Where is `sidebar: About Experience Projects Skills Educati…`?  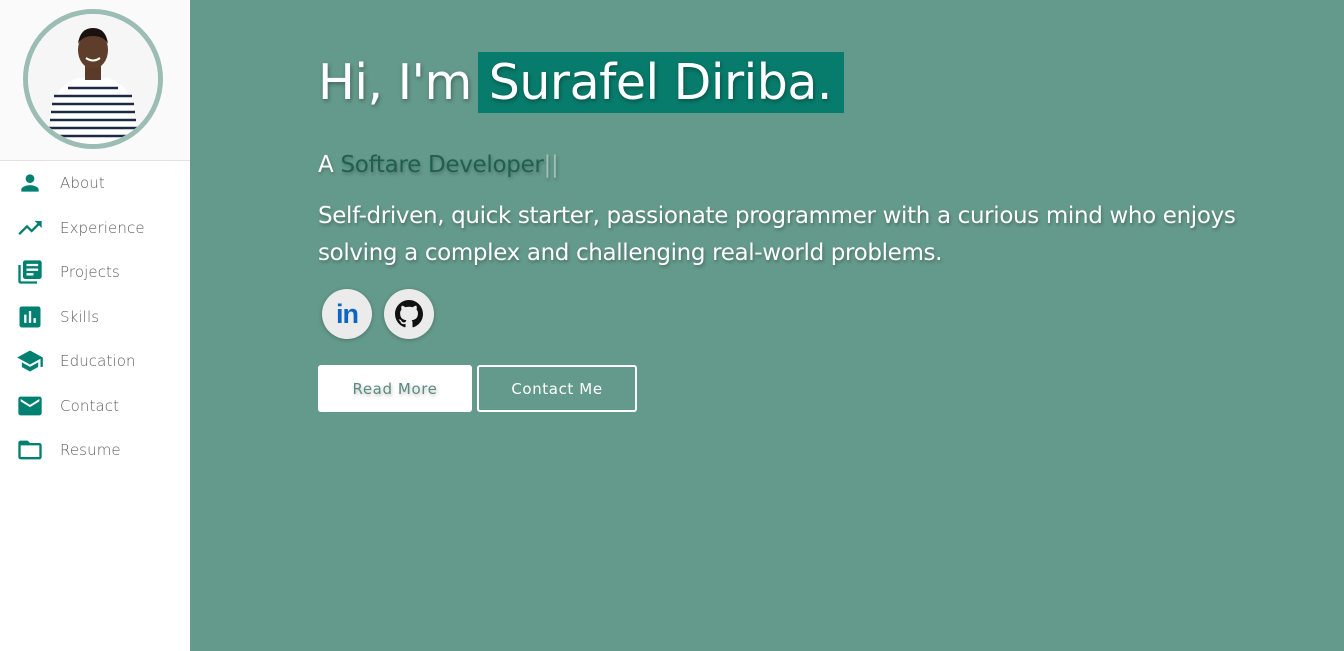
sidebar: About Experience Projects Skills Educati… is located at coordinates (95, 325).